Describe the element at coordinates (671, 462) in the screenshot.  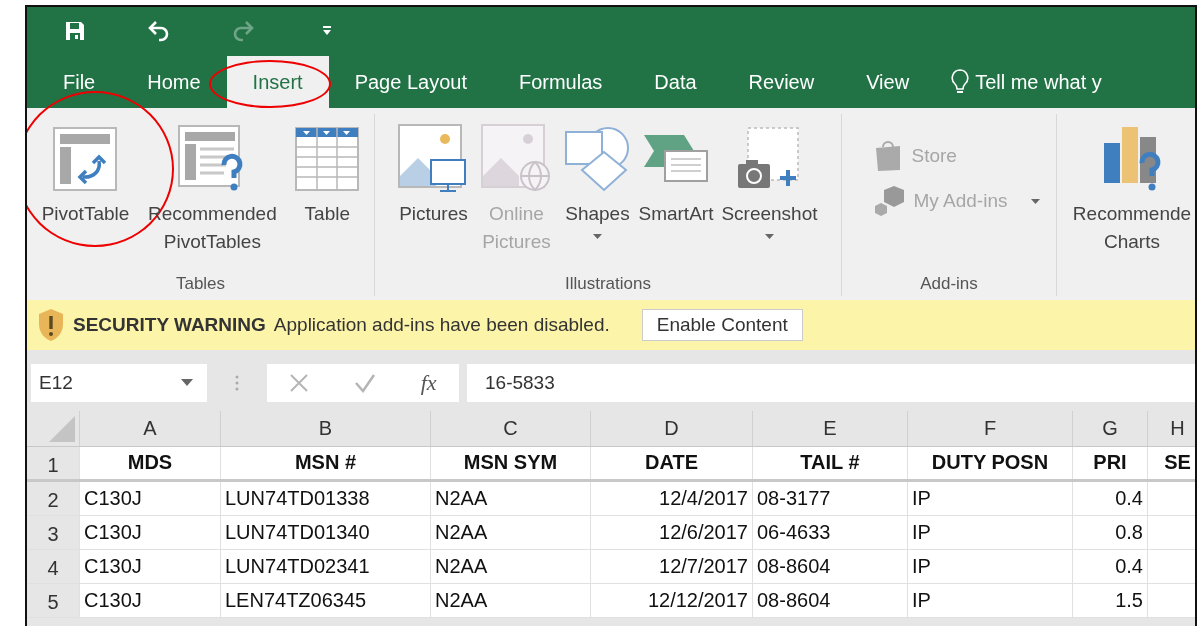
I see `column-title: DATE` at that location.